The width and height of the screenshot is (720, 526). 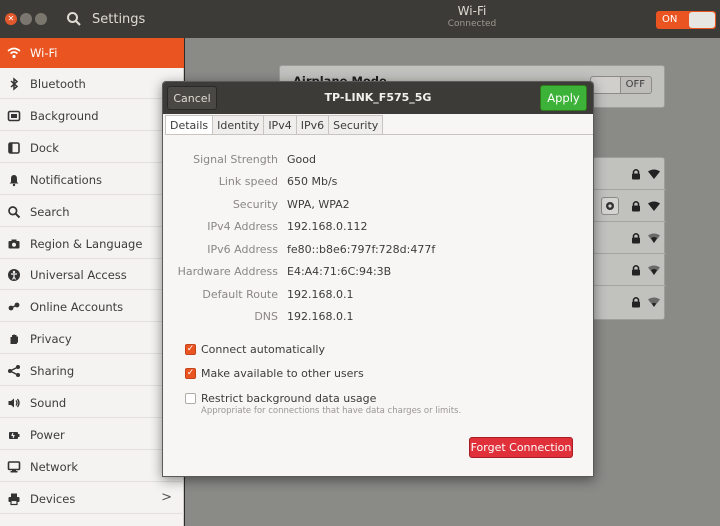 I want to click on bluetooth-icon, so click(x=14, y=83).